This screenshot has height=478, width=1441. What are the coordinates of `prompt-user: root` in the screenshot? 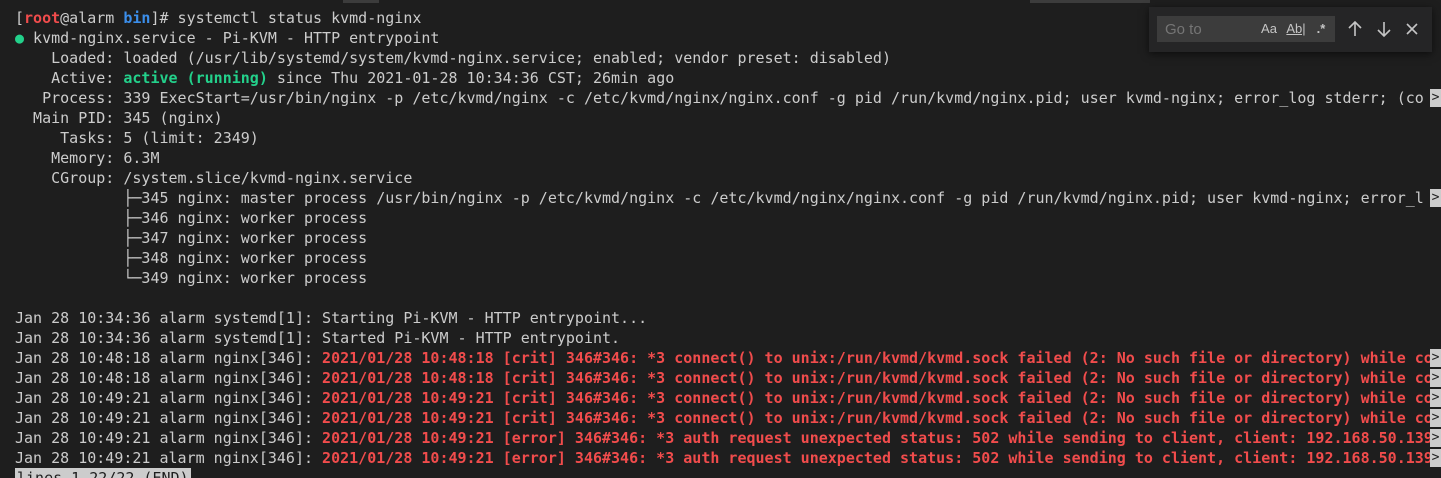 It's located at (42, 18).